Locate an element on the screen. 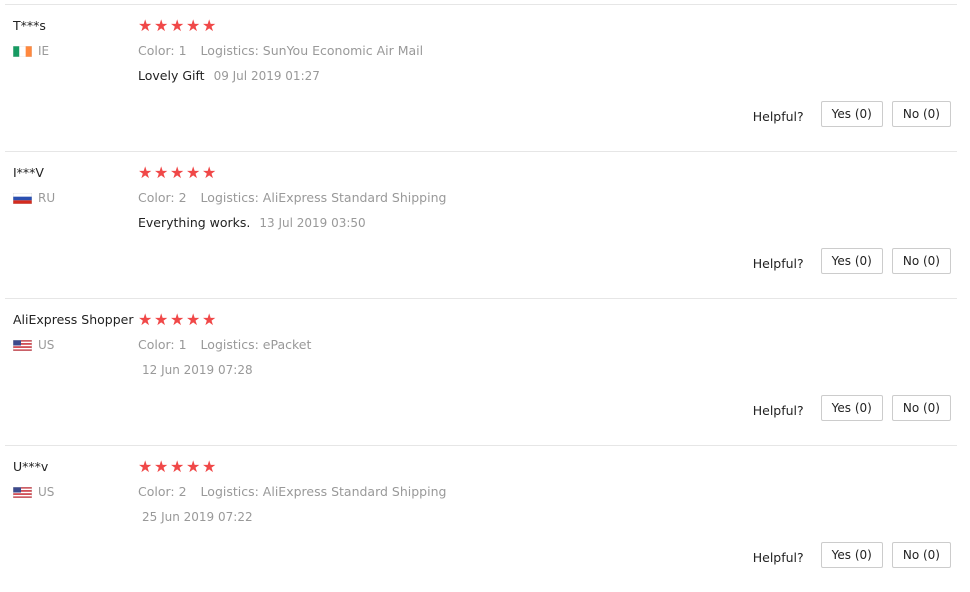 This screenshot has height=592, width=970. country-code: RU is located at coordinates (47, 198).